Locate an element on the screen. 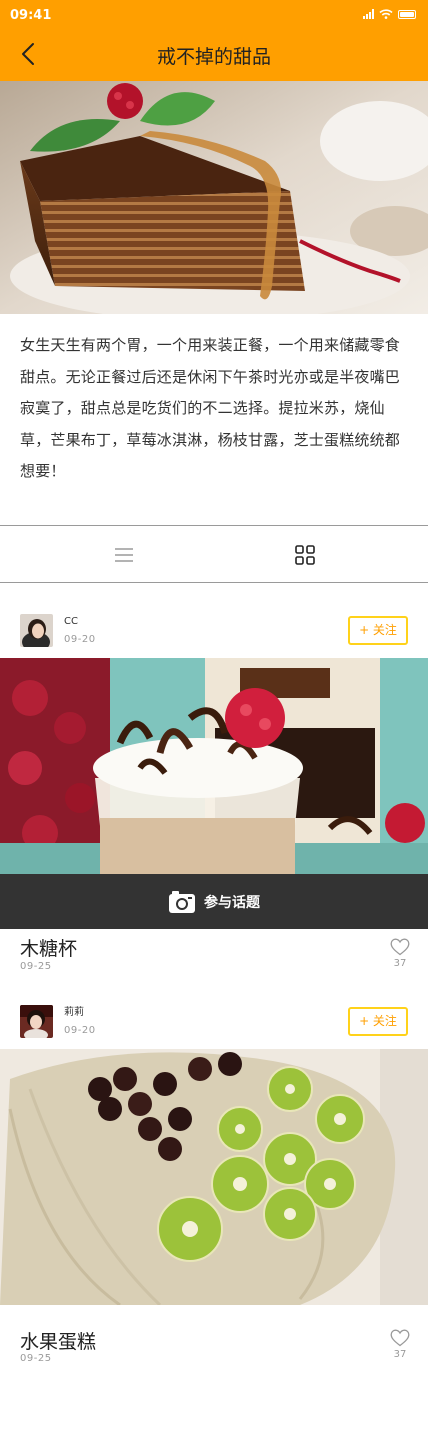  page-title: 戒不掉的甜品 is located at coordinates (213, 57).